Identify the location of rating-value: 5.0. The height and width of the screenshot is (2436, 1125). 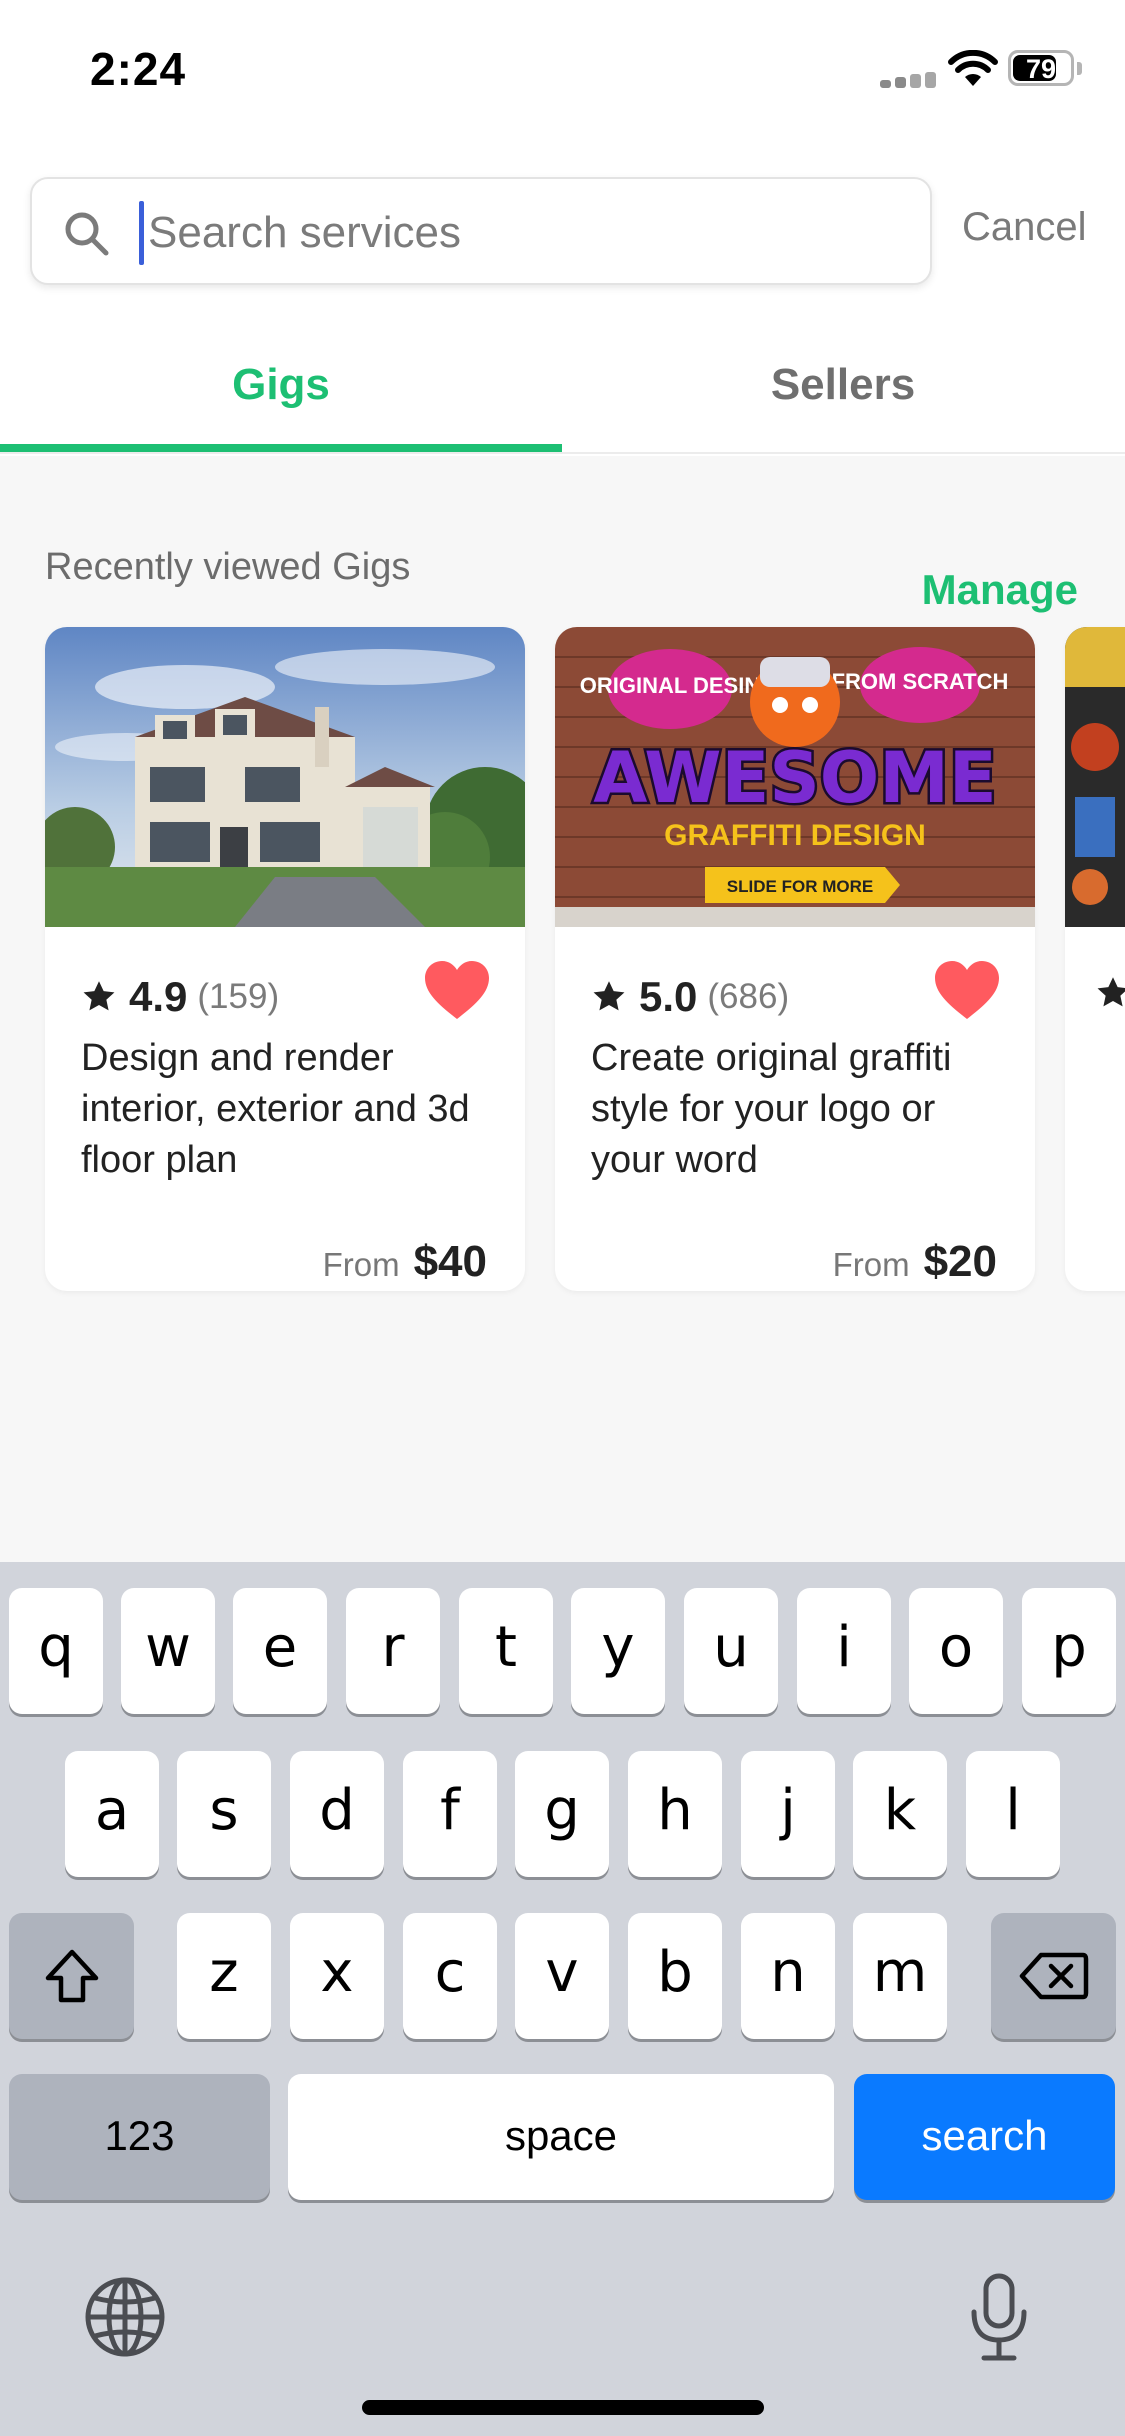
(668, 996).